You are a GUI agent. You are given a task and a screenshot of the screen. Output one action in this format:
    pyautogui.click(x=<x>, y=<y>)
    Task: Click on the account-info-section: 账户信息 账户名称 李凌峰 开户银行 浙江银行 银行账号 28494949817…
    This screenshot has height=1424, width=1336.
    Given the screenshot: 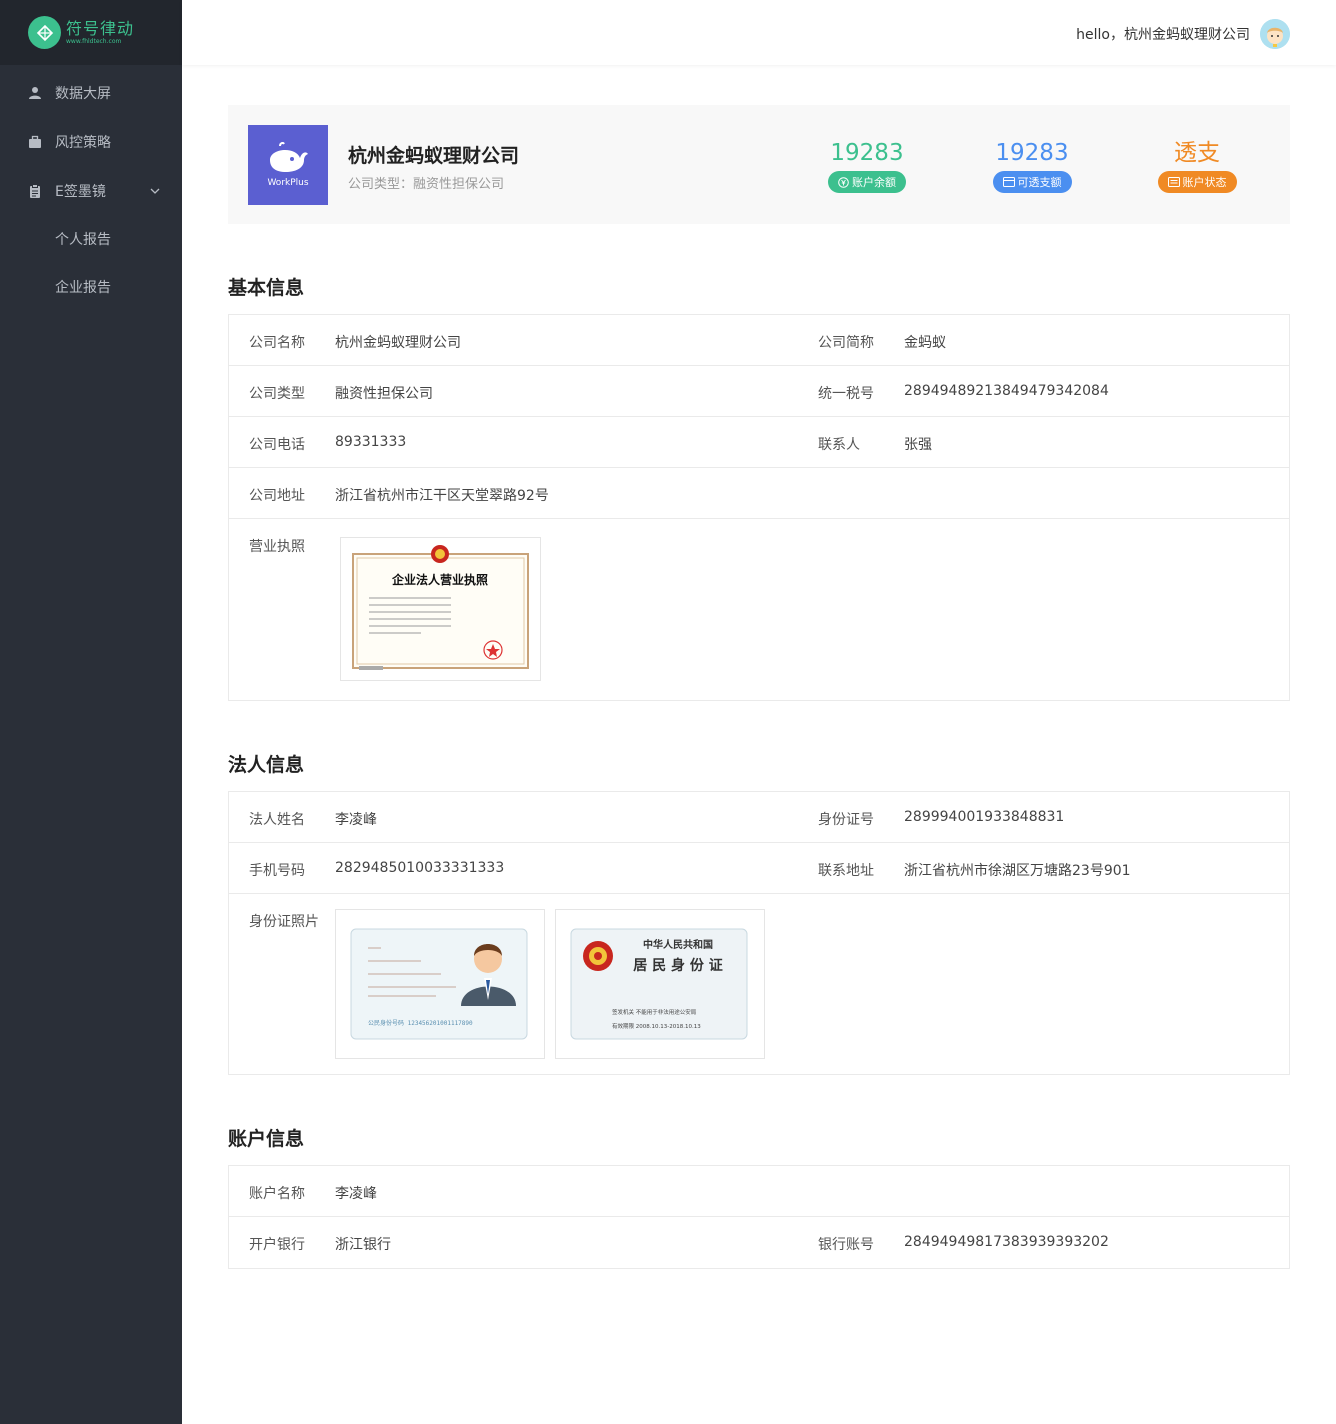 What is the action you would take?
    pyautogui.click(x=759, y=1198)
    